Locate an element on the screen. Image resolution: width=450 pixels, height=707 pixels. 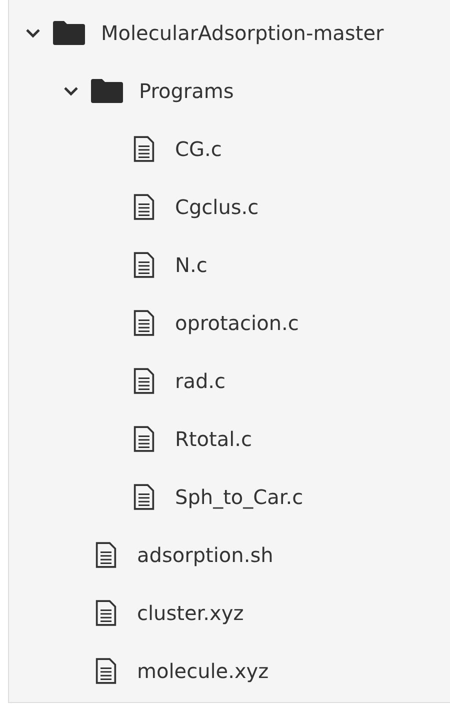
tree-item-label: molecule.xyz is located at coordinates (203, 671).